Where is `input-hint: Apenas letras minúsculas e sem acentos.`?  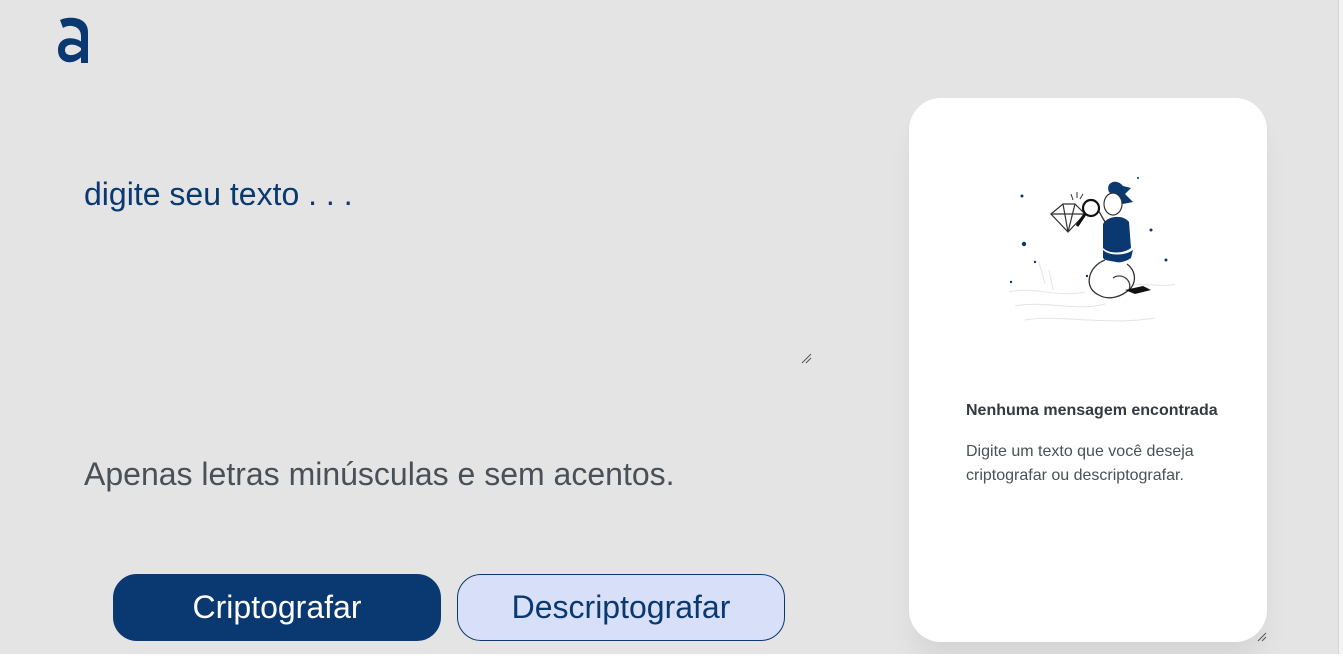
input-hint: Apenas letras minúsculas e sem acentos. is located at coordinates (379, 474).